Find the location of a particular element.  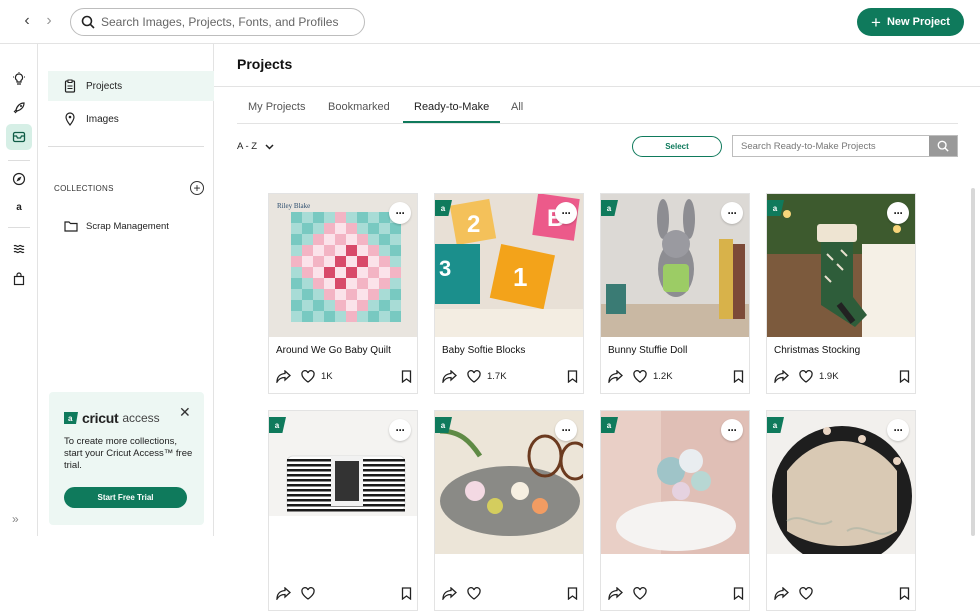

new-project-button: + New Project is located at coordinates (910, 22).